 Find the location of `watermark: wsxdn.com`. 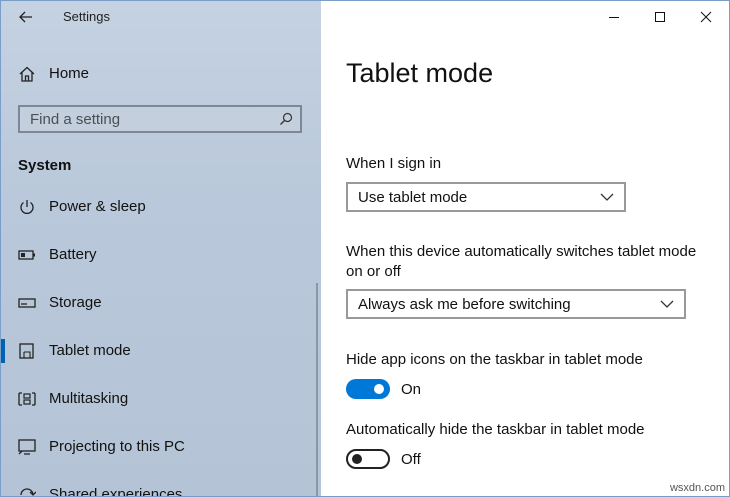

watermark: wsxdn.com is located at coordinates (697, 488).